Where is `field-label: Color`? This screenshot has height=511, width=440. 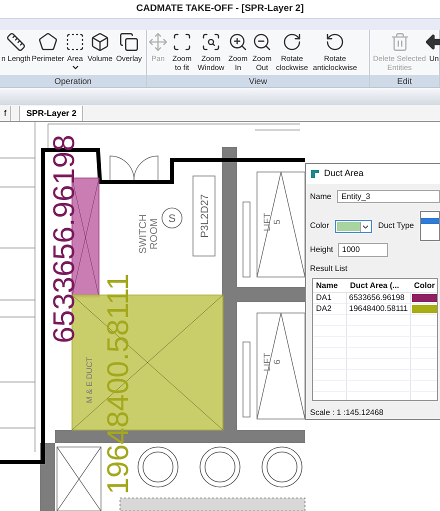
field-label: Color is located at coordinates (320, 226).